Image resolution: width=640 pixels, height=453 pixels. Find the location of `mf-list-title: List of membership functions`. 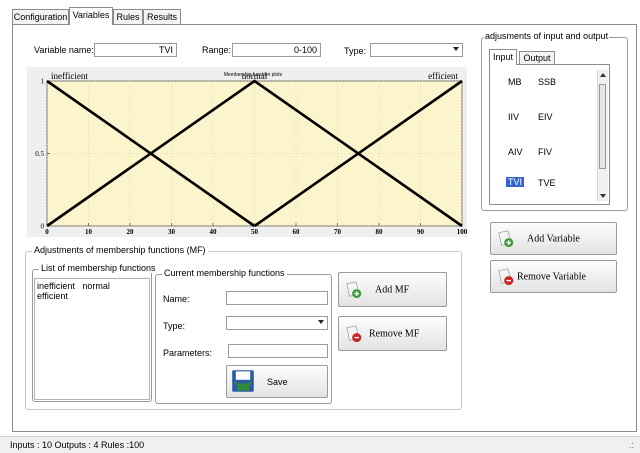

mf-list-title: List of membership functions is located at coordinates (98, 268).